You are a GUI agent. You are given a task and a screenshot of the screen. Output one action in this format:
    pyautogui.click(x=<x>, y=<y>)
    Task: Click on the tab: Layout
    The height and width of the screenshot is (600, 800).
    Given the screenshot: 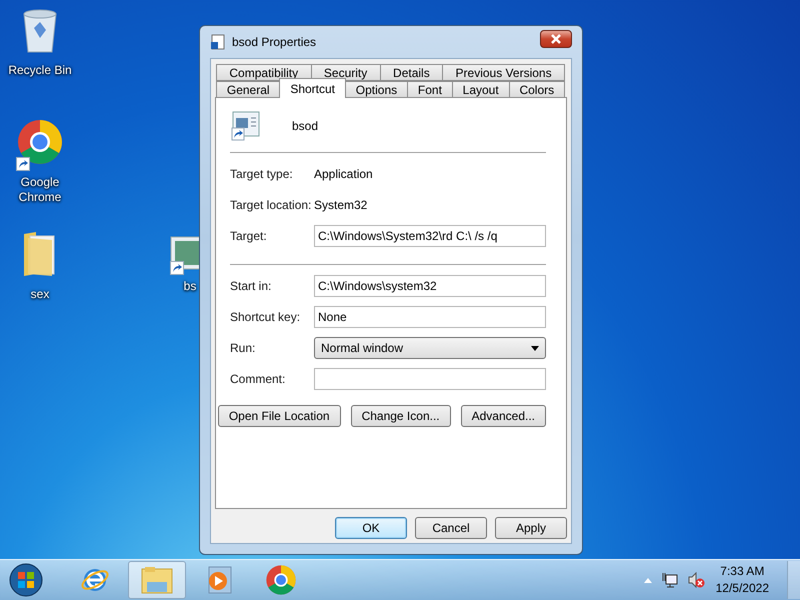 What is the action you would take?
    pyautogui.click(x=481, y=89)
    